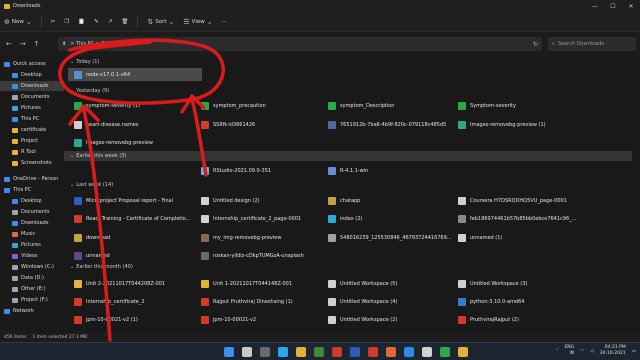 The height and width of the screenshot is (360, 640). I want to click on chevron-up-icon: ˄, so click(557, 351).